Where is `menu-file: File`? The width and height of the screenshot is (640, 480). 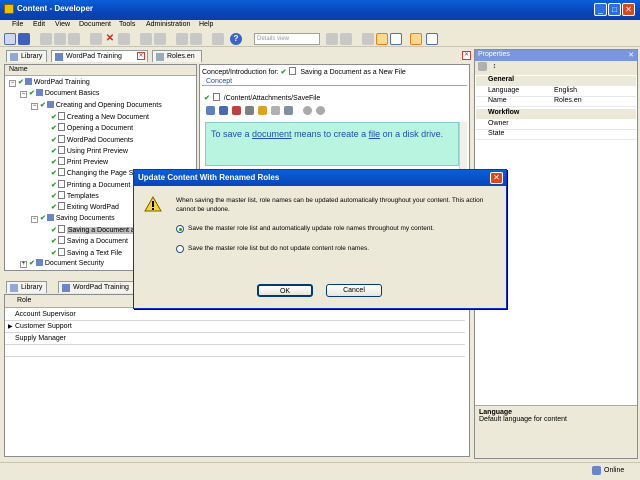
menu-file: File is located at coordinates (17, 24).